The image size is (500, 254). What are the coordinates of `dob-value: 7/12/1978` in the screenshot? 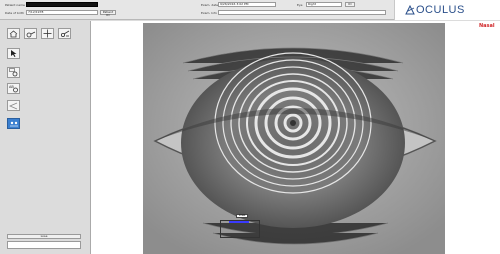 It's located at (36, 12).